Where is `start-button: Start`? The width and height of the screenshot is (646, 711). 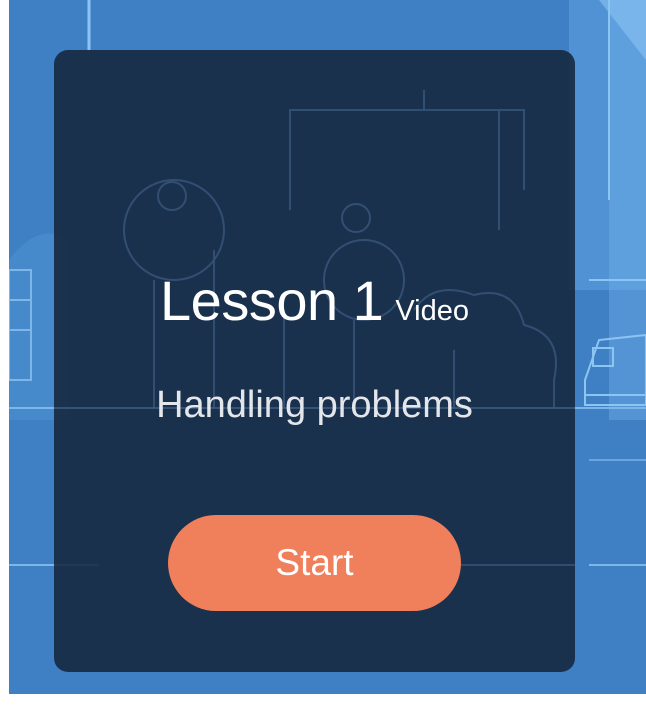
start-button: Start is located at coordinates (314, 563).